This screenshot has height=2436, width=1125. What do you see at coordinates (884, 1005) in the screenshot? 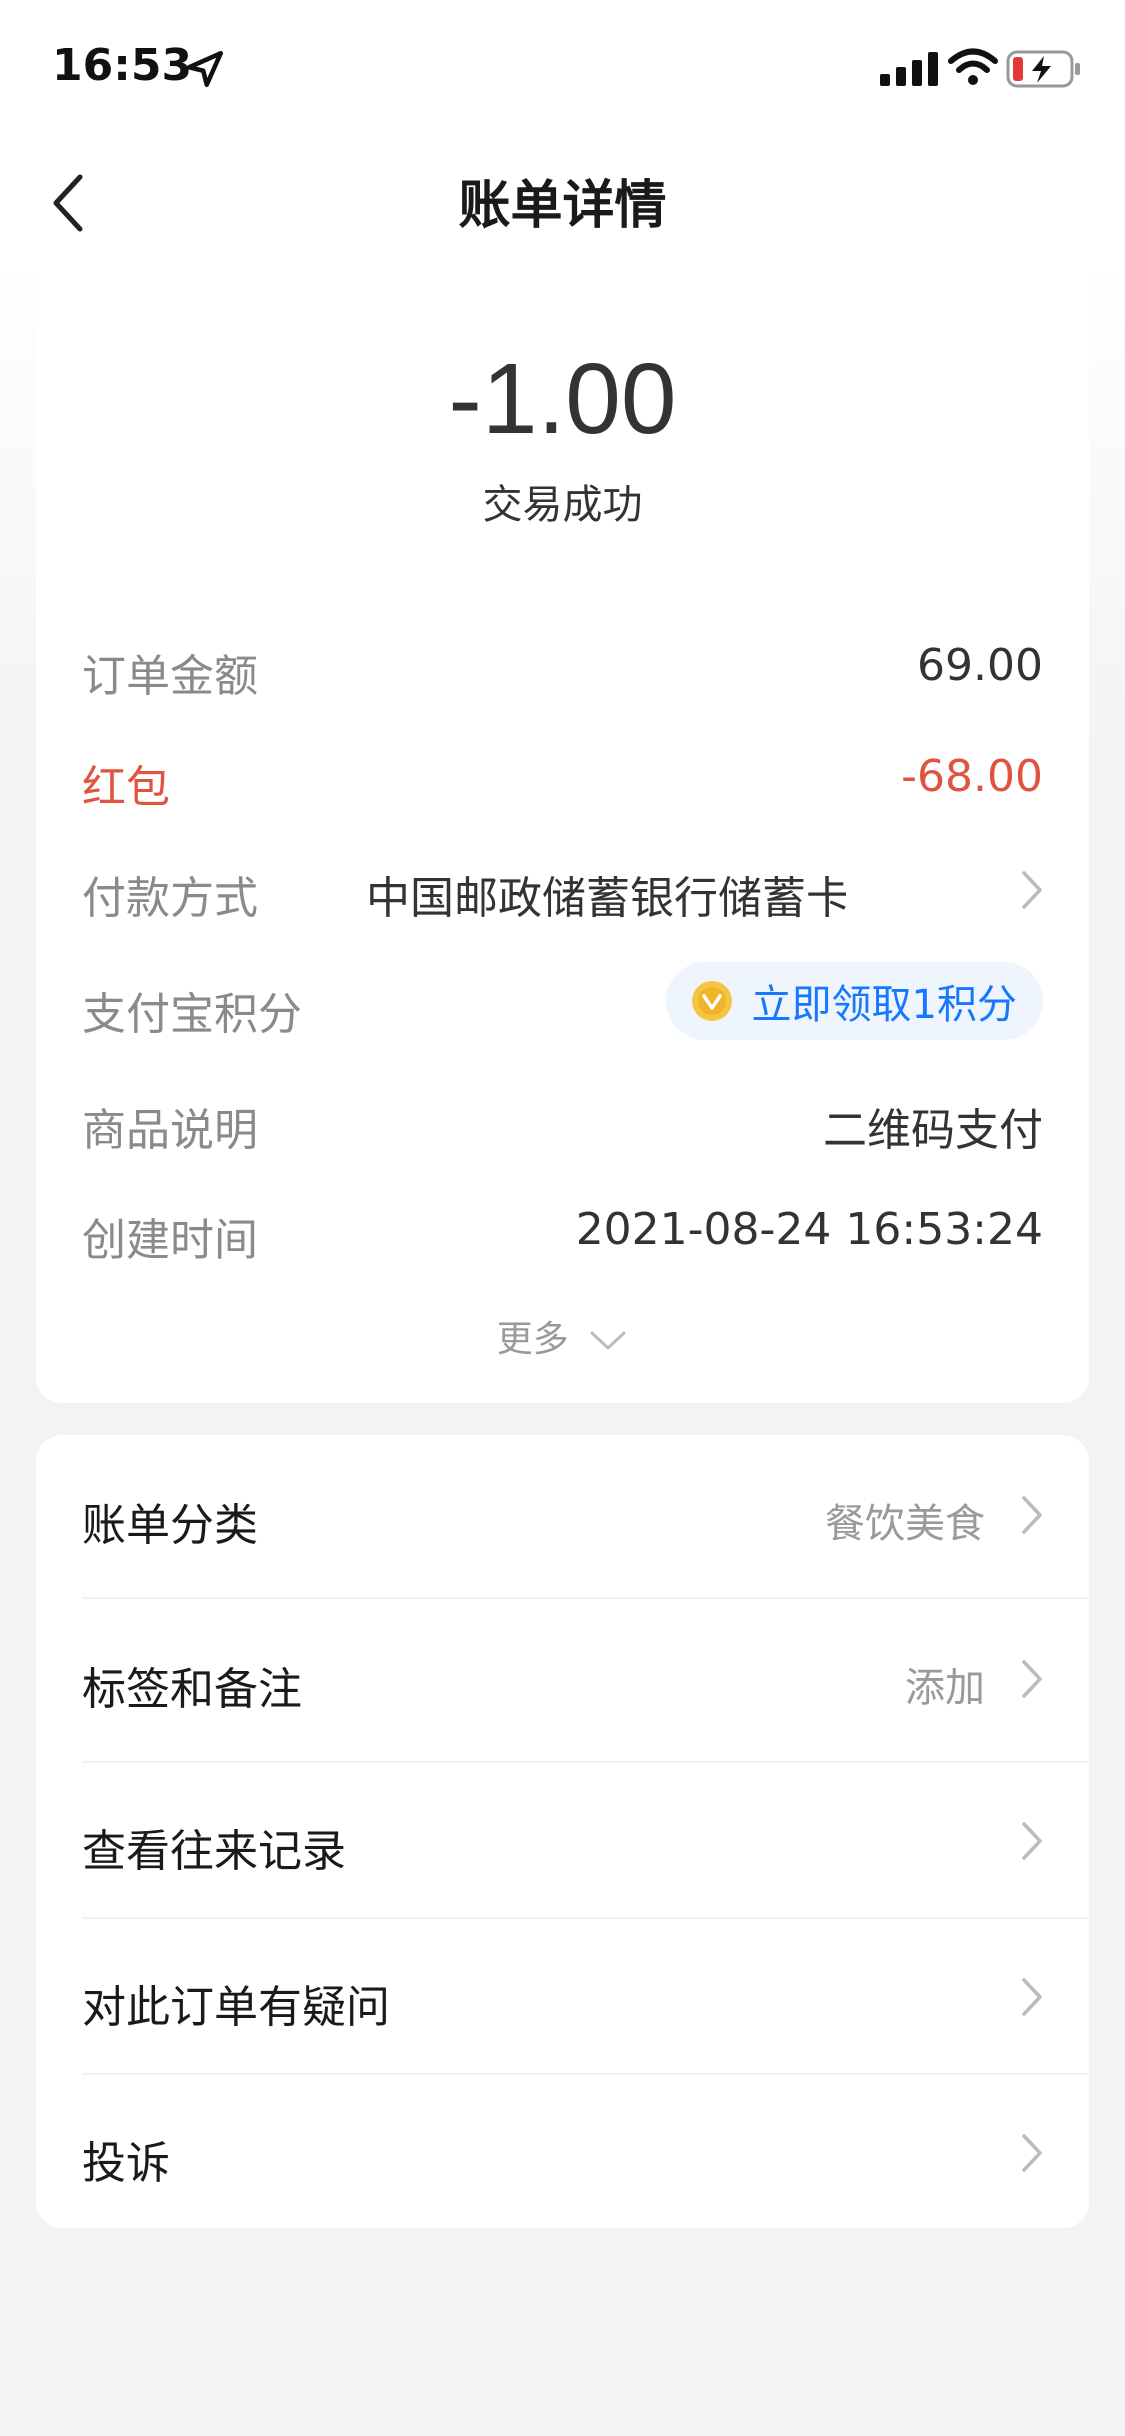
I see `claim-points-label: 立即领取1积分` at bounding box center [884, 1005].